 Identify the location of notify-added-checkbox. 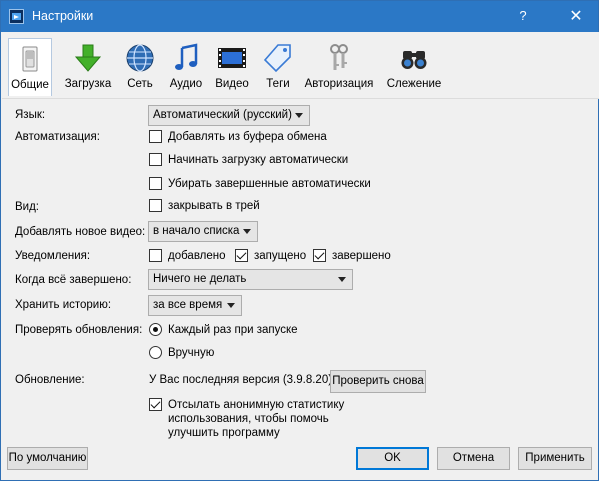
(155, 255).